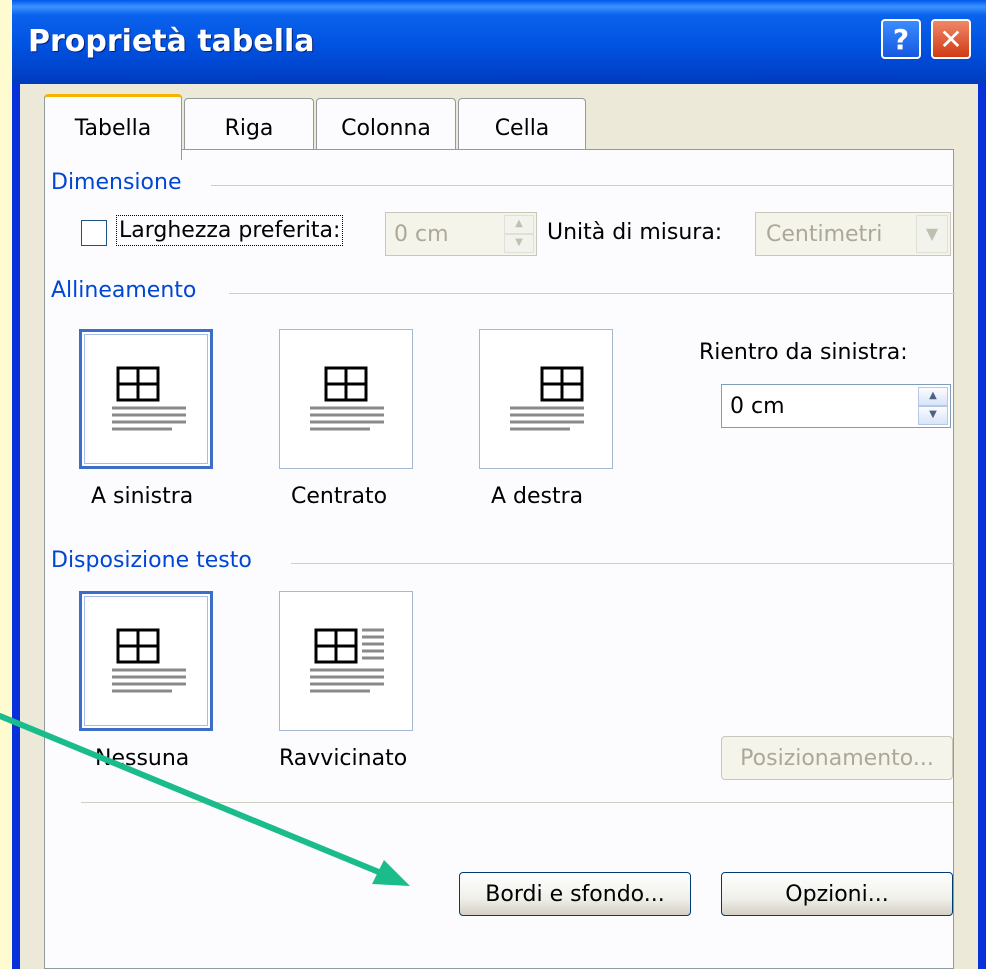  Describe the element at coordinates (200, 798) in the screenshot. I see `arrow-shaft` at that location.